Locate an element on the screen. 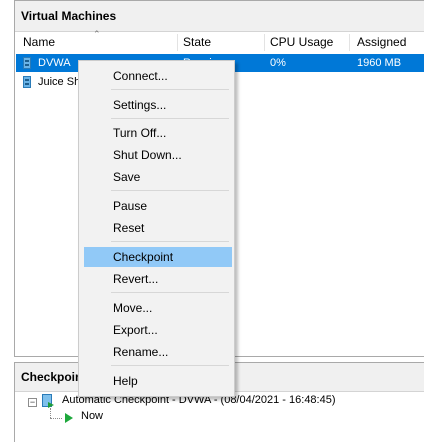 The image size is (424, 442). vm-name: DVWA is located at coordinates (54, 63).